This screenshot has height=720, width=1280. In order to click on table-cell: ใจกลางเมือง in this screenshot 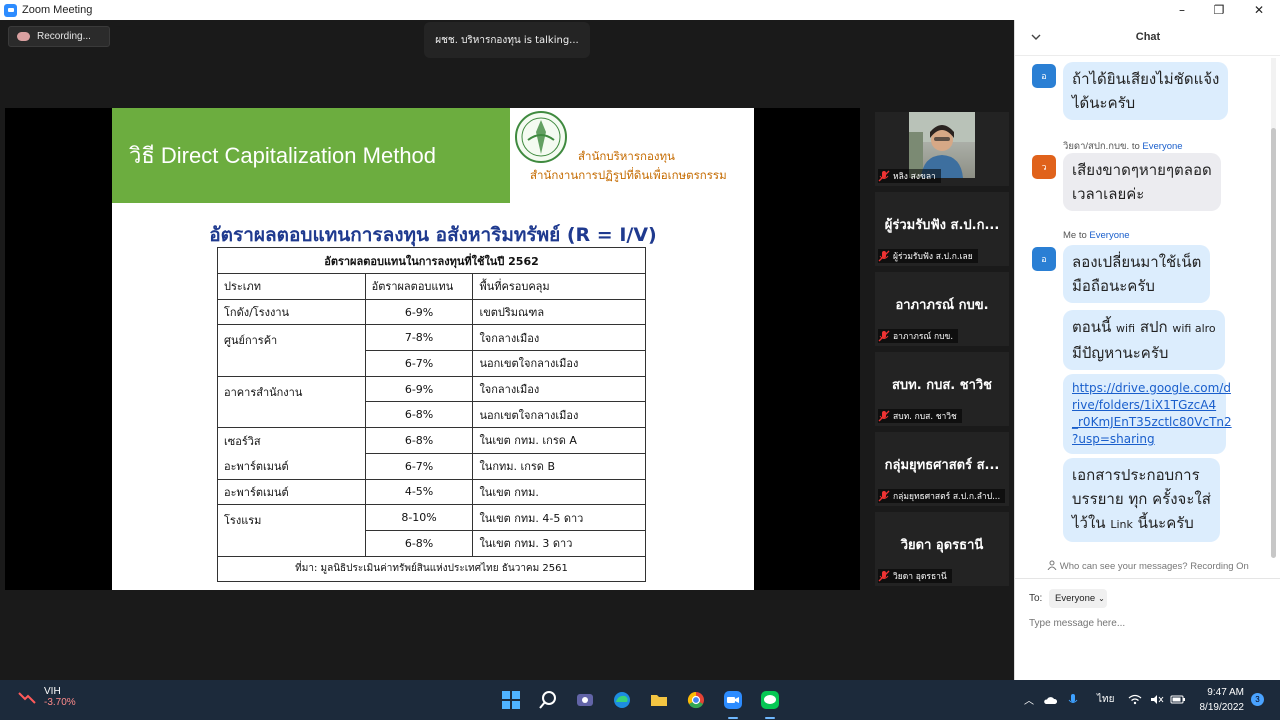, I will do `click(559, 389)`.